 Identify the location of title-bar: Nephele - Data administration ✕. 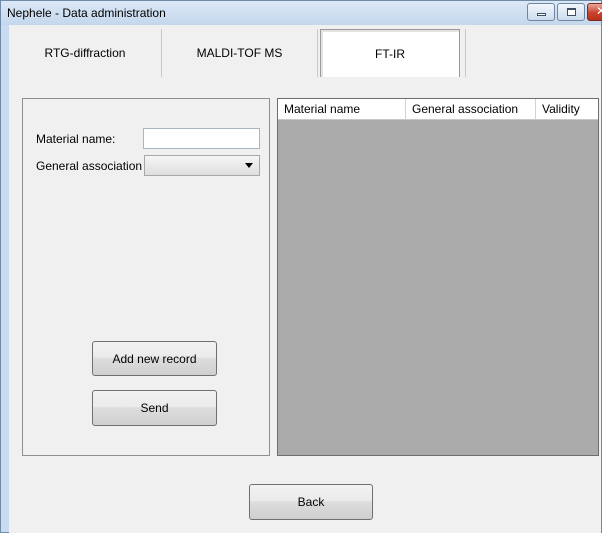
(301, 13).